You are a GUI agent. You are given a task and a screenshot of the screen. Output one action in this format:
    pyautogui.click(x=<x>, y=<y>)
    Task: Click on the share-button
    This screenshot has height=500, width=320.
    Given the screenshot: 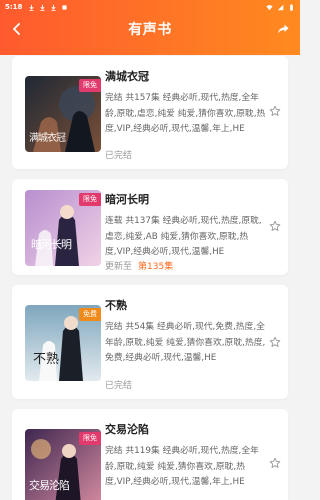 What is the action you would take?
    pyautogui.click(x=283, y=29)
    